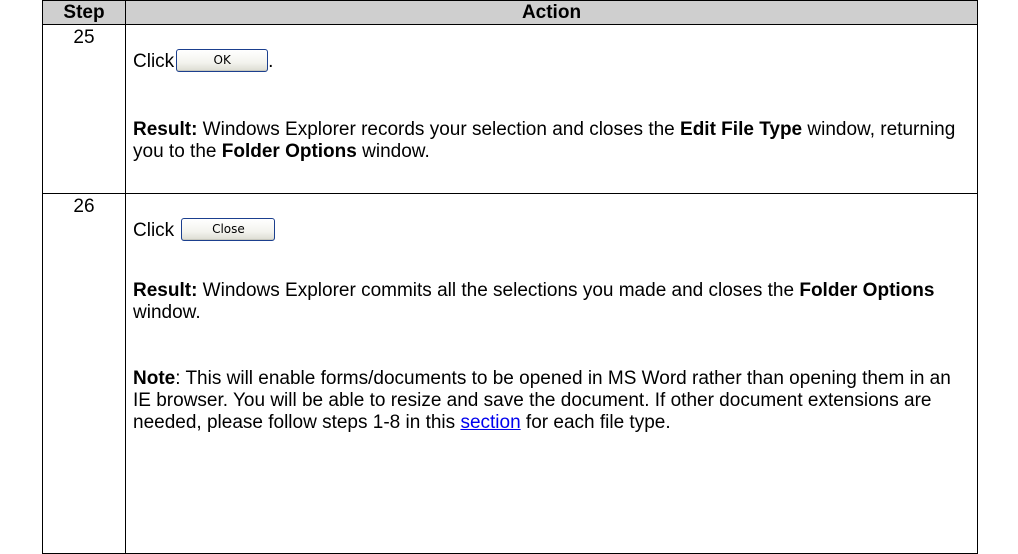 This screenshot has height=554, width=1018. Describe the element at coordinates (490, 422) in the screenshot. I see `section-link: section` at that location.